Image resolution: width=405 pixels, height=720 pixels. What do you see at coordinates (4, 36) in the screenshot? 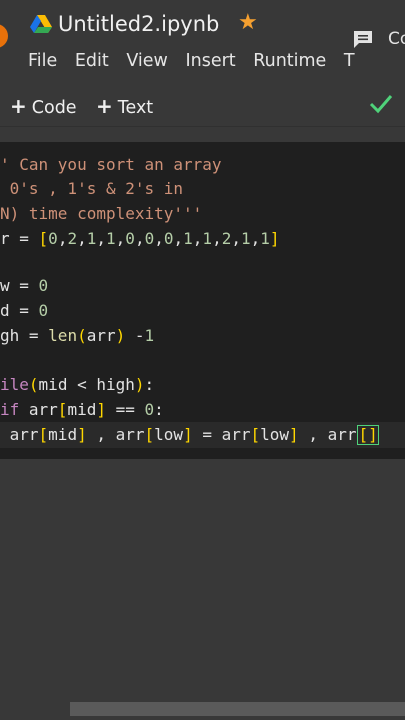
I see `avatar` at bounding box center [4, 36].